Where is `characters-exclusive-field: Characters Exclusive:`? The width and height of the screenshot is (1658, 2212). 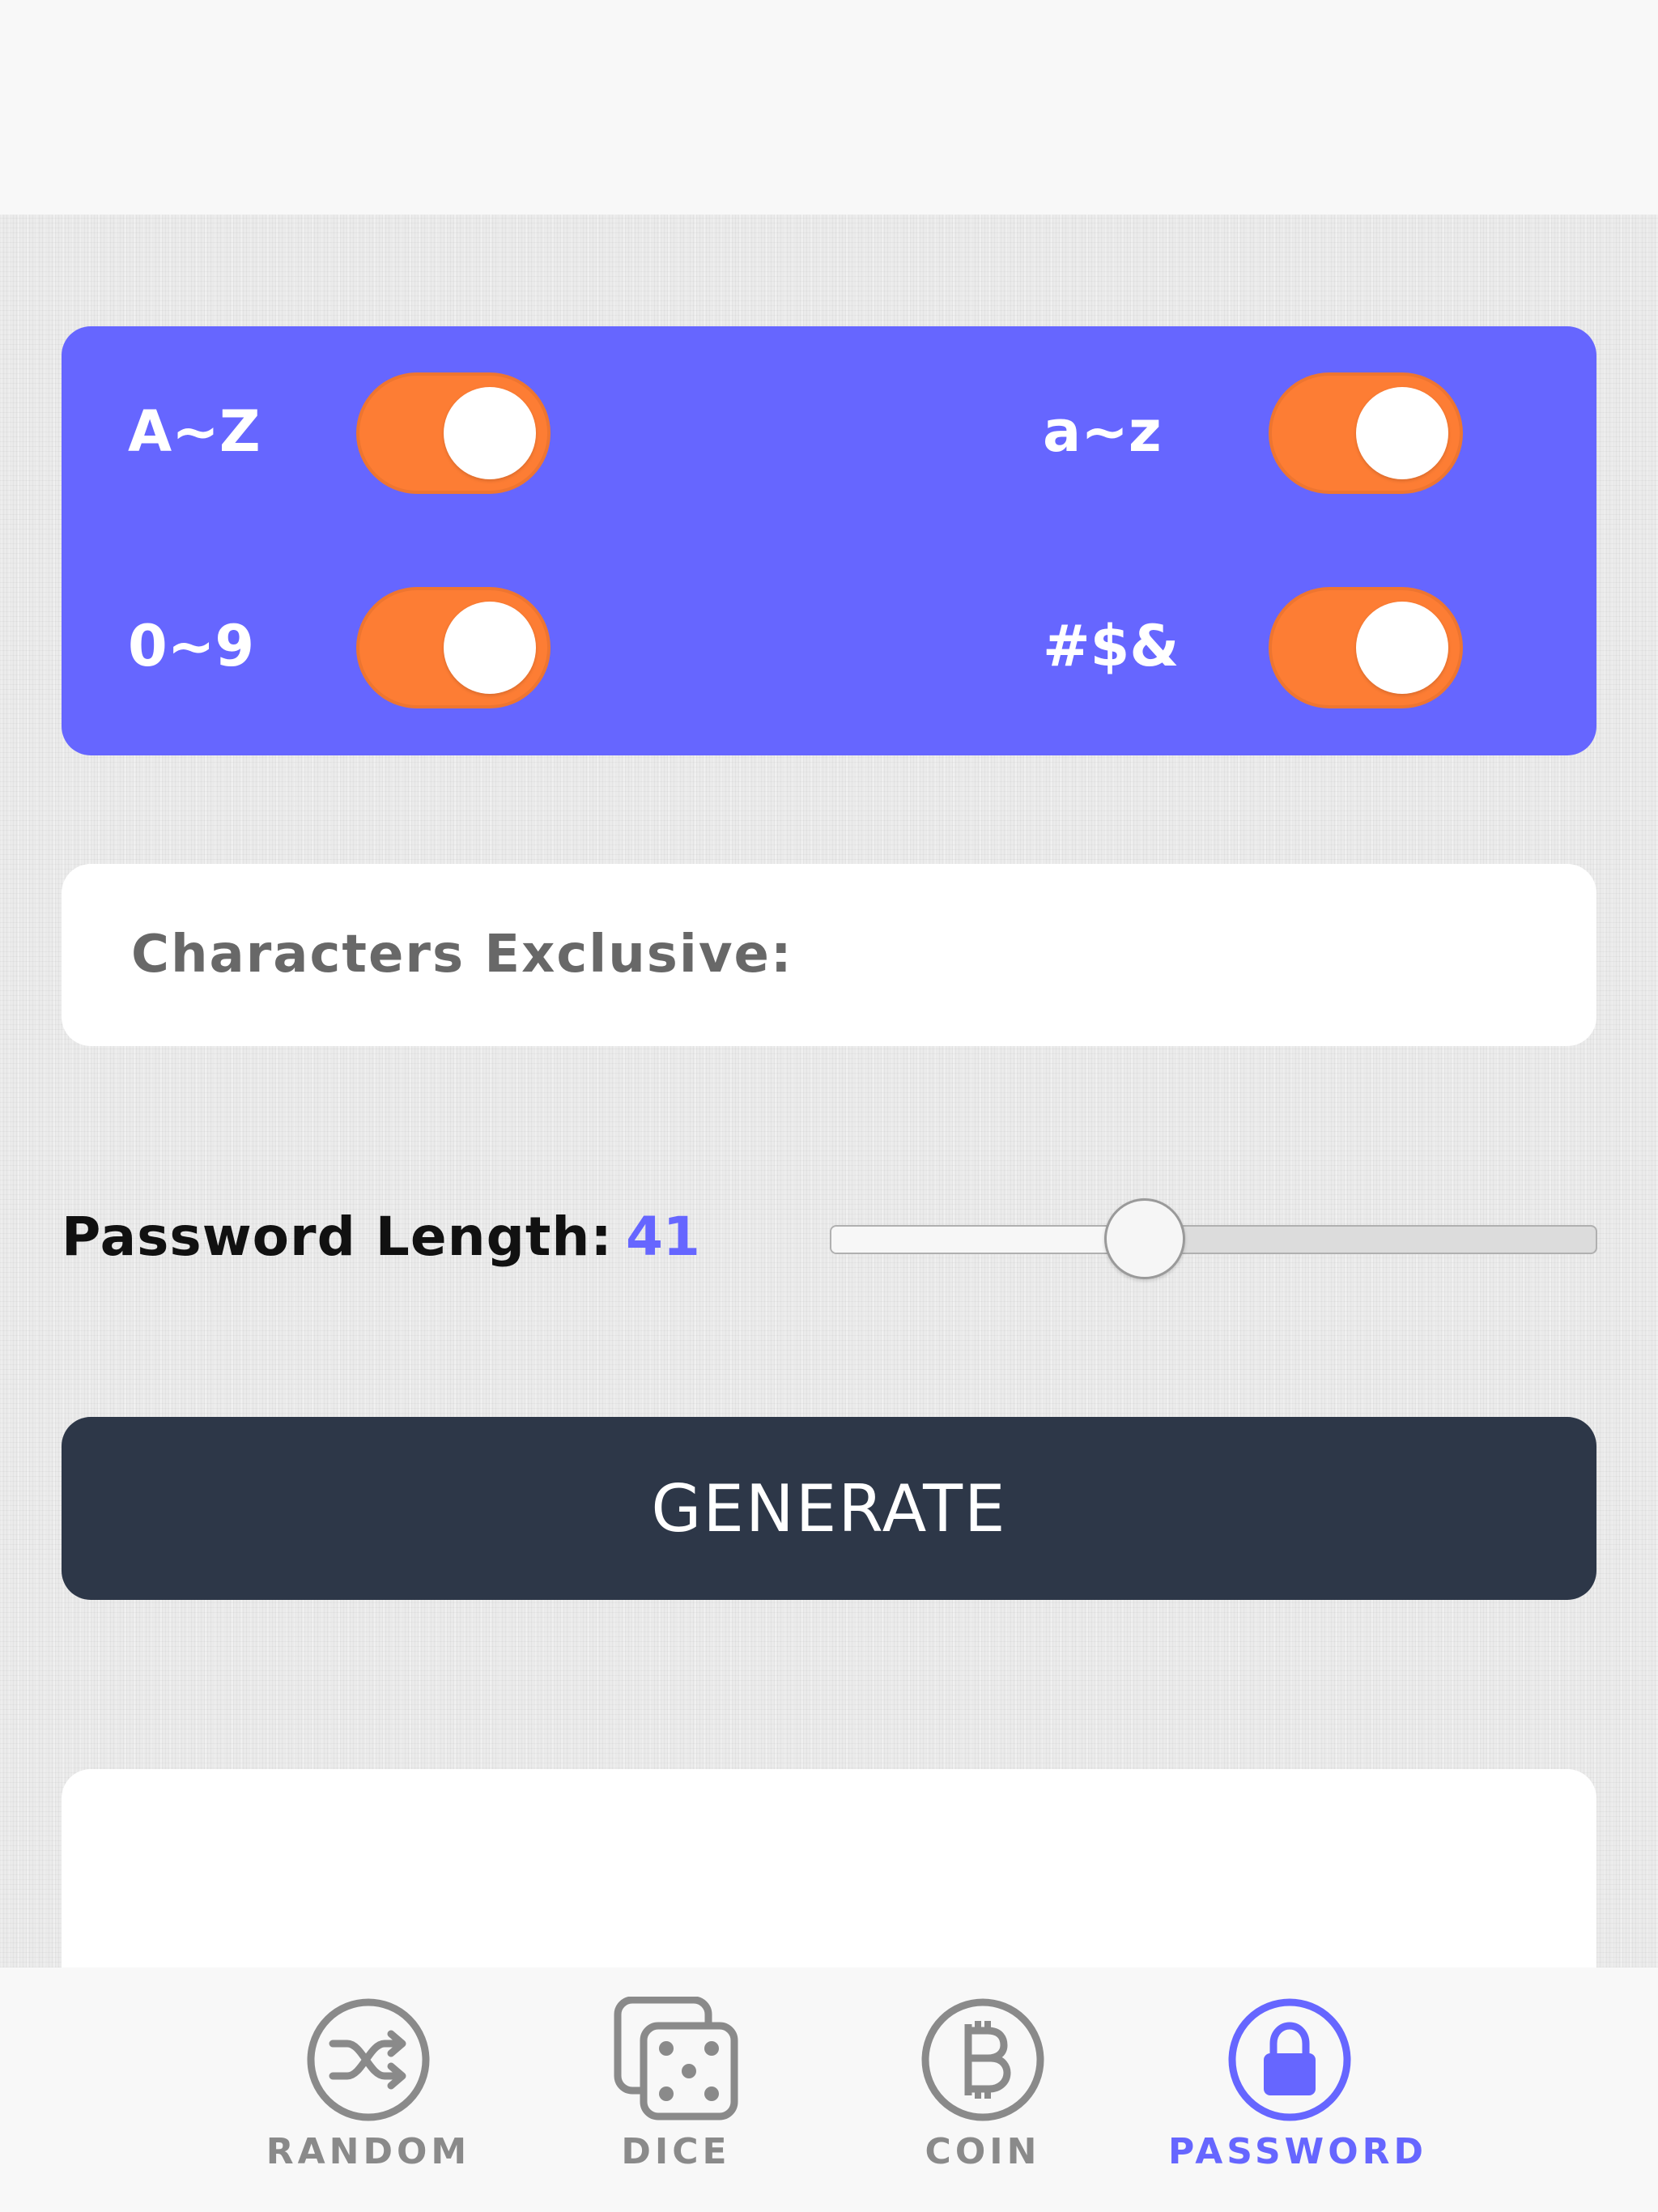
characters-exclusive-field: Characters Exclusive: is located at coordinates (829, 955).